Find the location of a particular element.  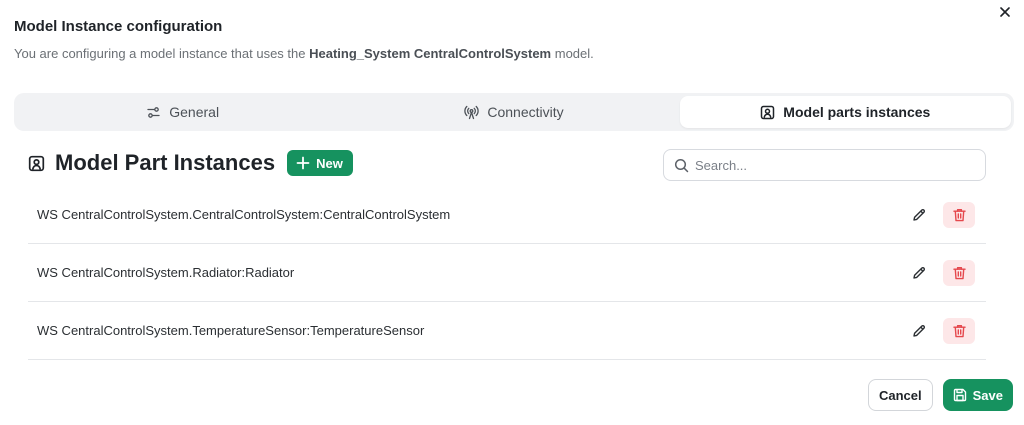

search-box is located at coordinates (824, 165).